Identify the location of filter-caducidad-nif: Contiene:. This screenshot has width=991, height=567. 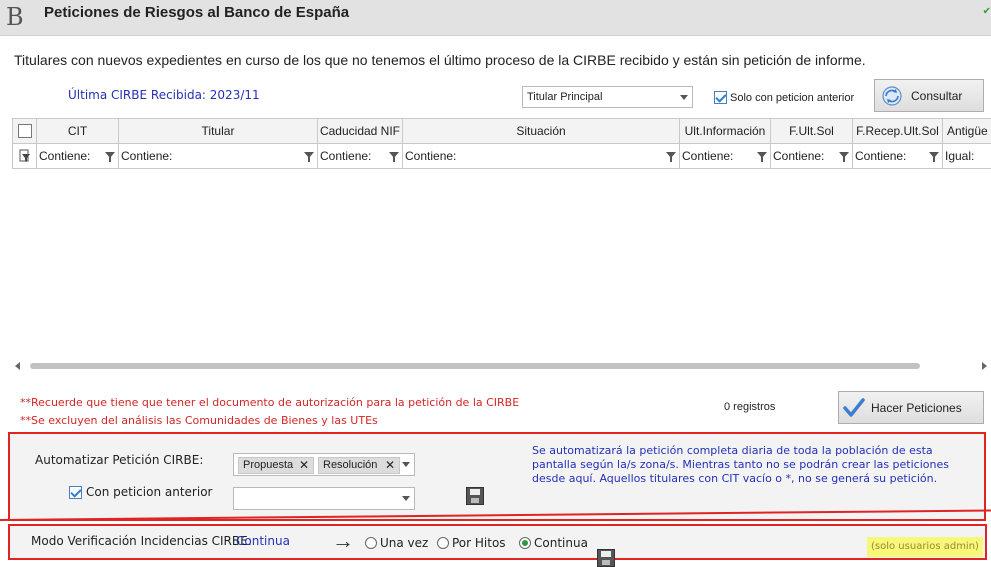
(360, 156).